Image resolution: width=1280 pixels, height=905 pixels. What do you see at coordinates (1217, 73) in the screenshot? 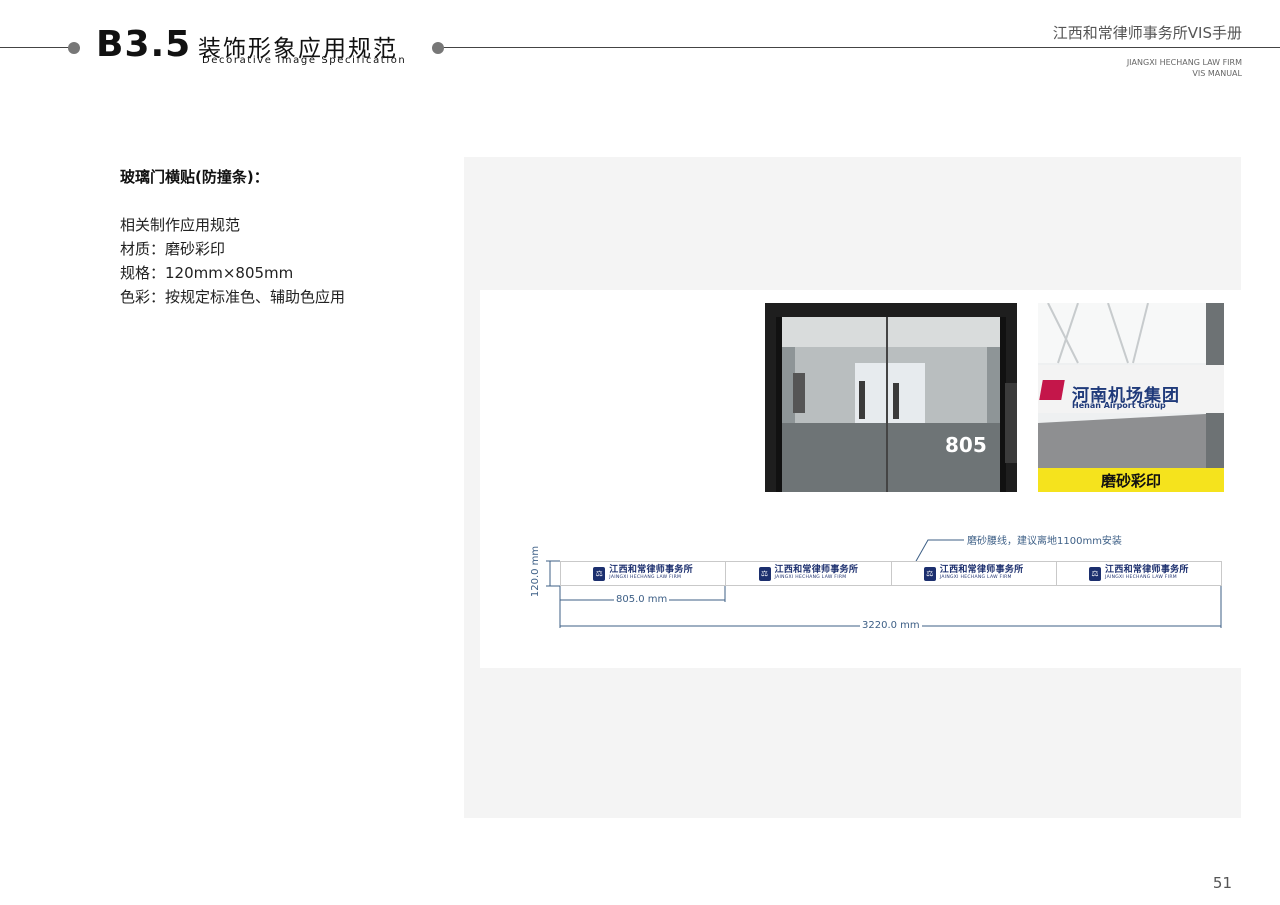
I see `manual-en-line2: VIS MANUAL` at bounding box center [1217, 73].